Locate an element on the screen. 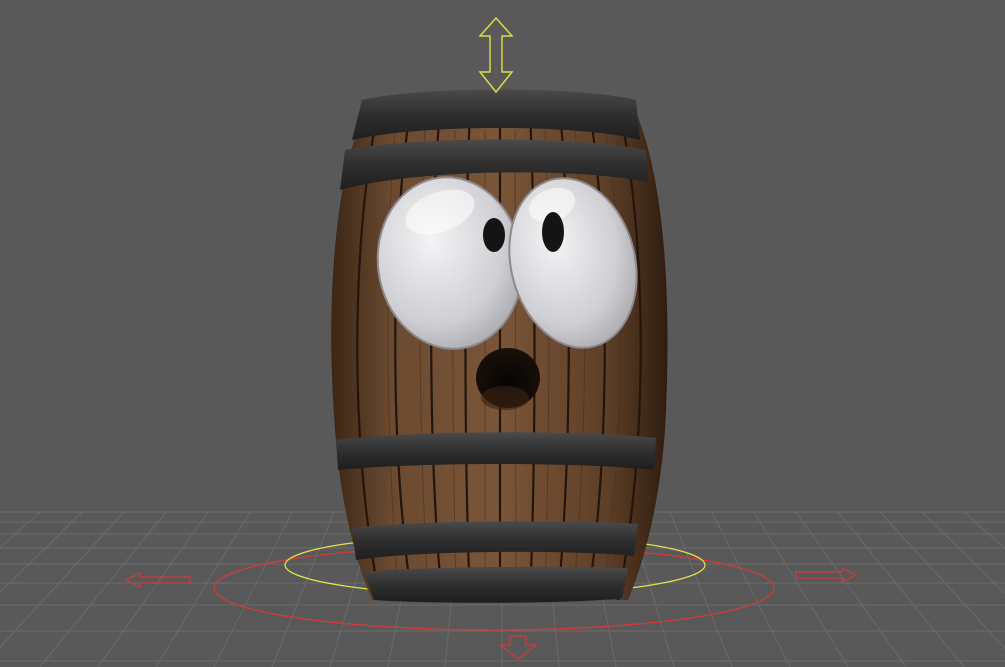 This screenshot has width=1005, height=667. arrow-down-icon is located at coordinates (518, 647).